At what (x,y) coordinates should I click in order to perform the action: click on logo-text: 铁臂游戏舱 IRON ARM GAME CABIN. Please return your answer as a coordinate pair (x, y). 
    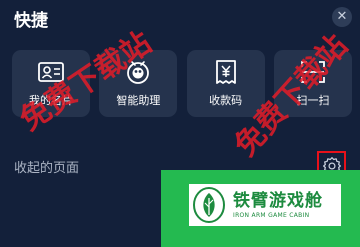
    Looking at the image, I should click on (278, 205).